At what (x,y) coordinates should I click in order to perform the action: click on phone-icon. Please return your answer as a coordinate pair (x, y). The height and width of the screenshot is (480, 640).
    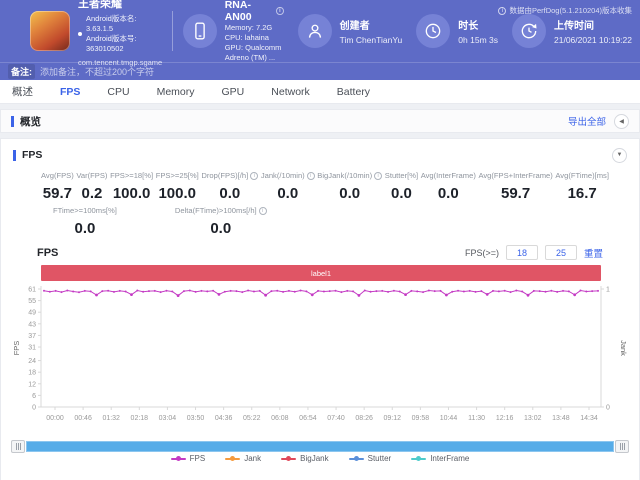
    Looking at the image, I should click on (199, 31).